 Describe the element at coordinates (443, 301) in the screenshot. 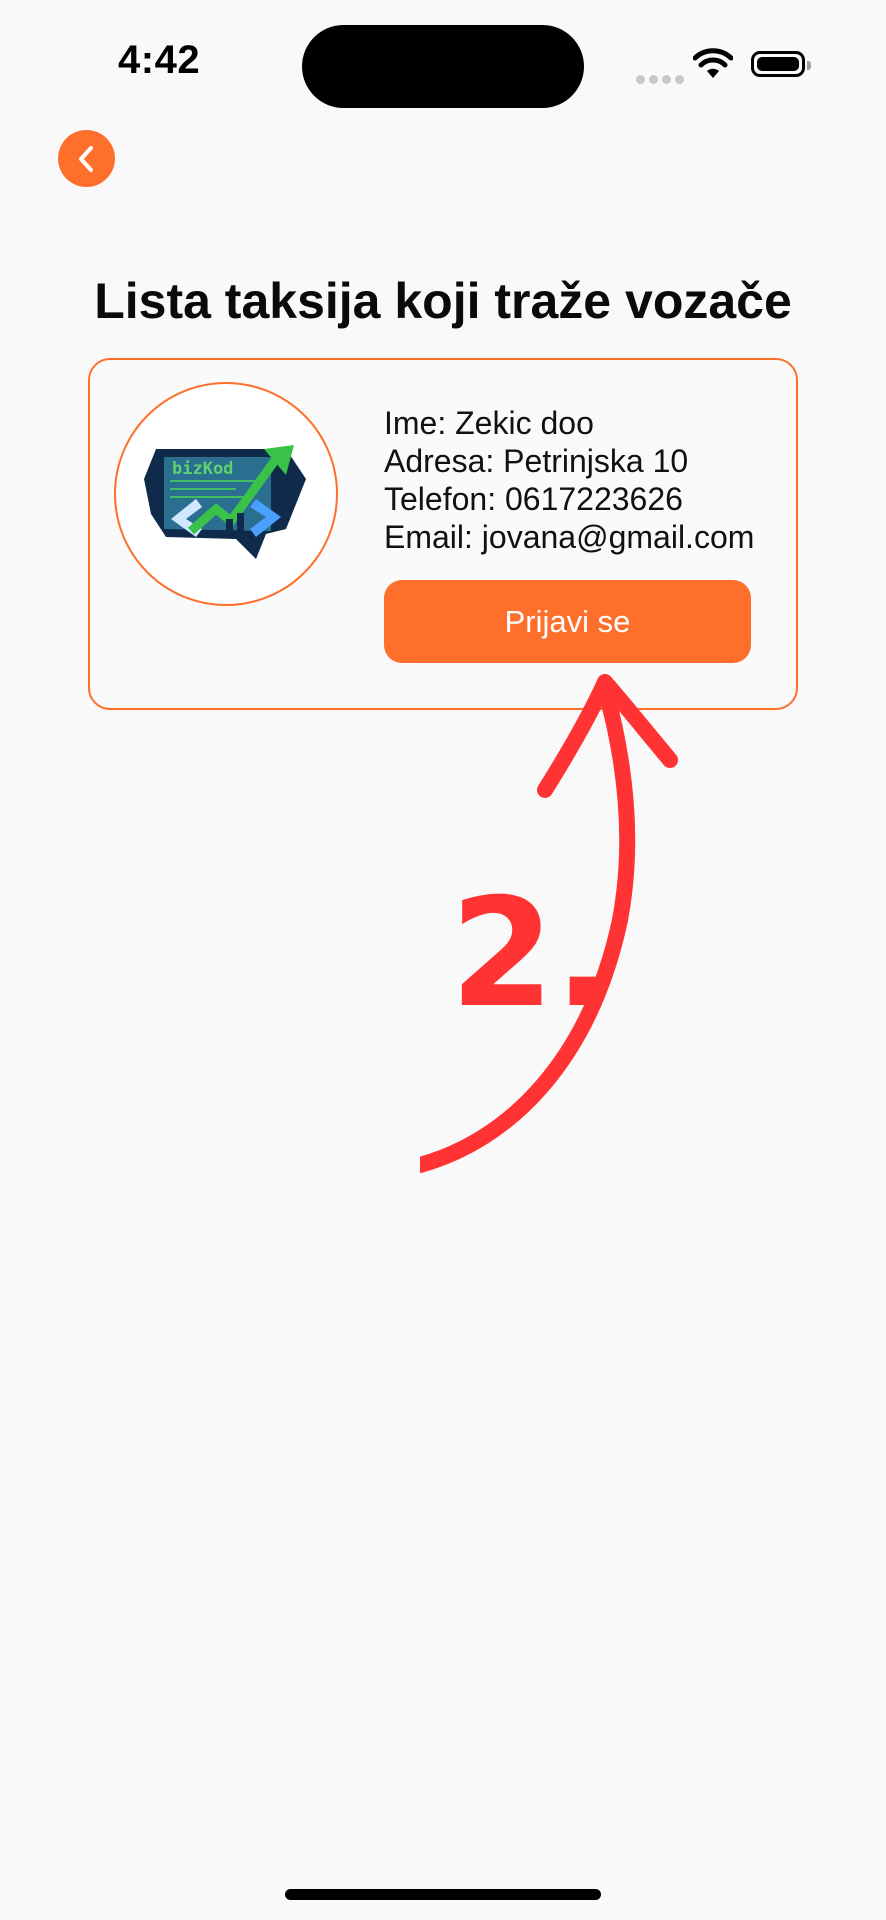

I see `page-title: Lista taksija koji traže vozače` at that location.